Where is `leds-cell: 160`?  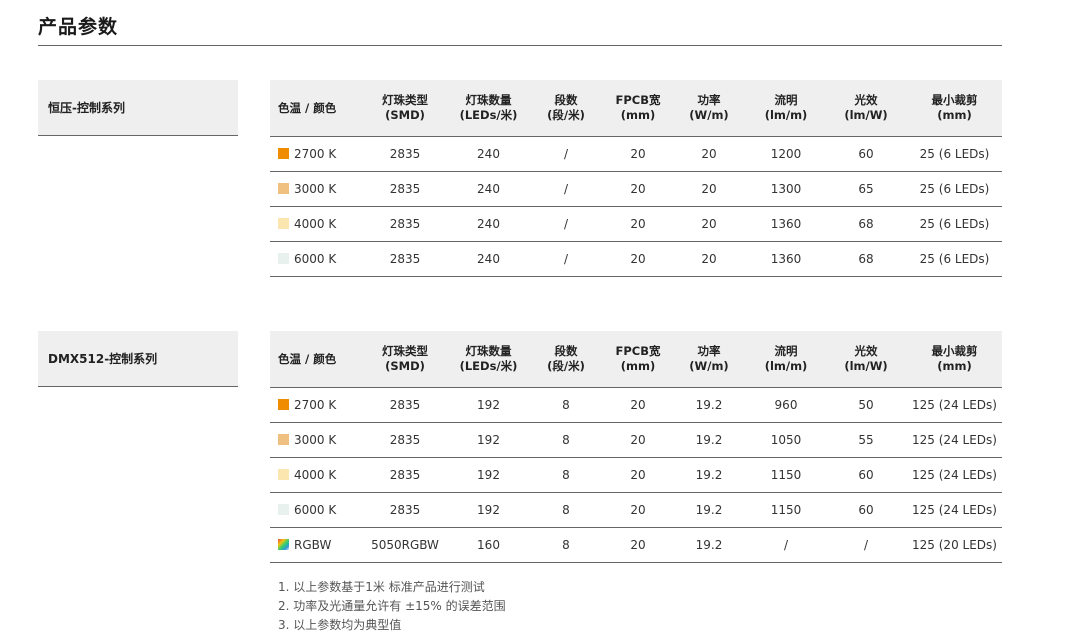 leds-cell: 160 is located at coordinates (488, 545).